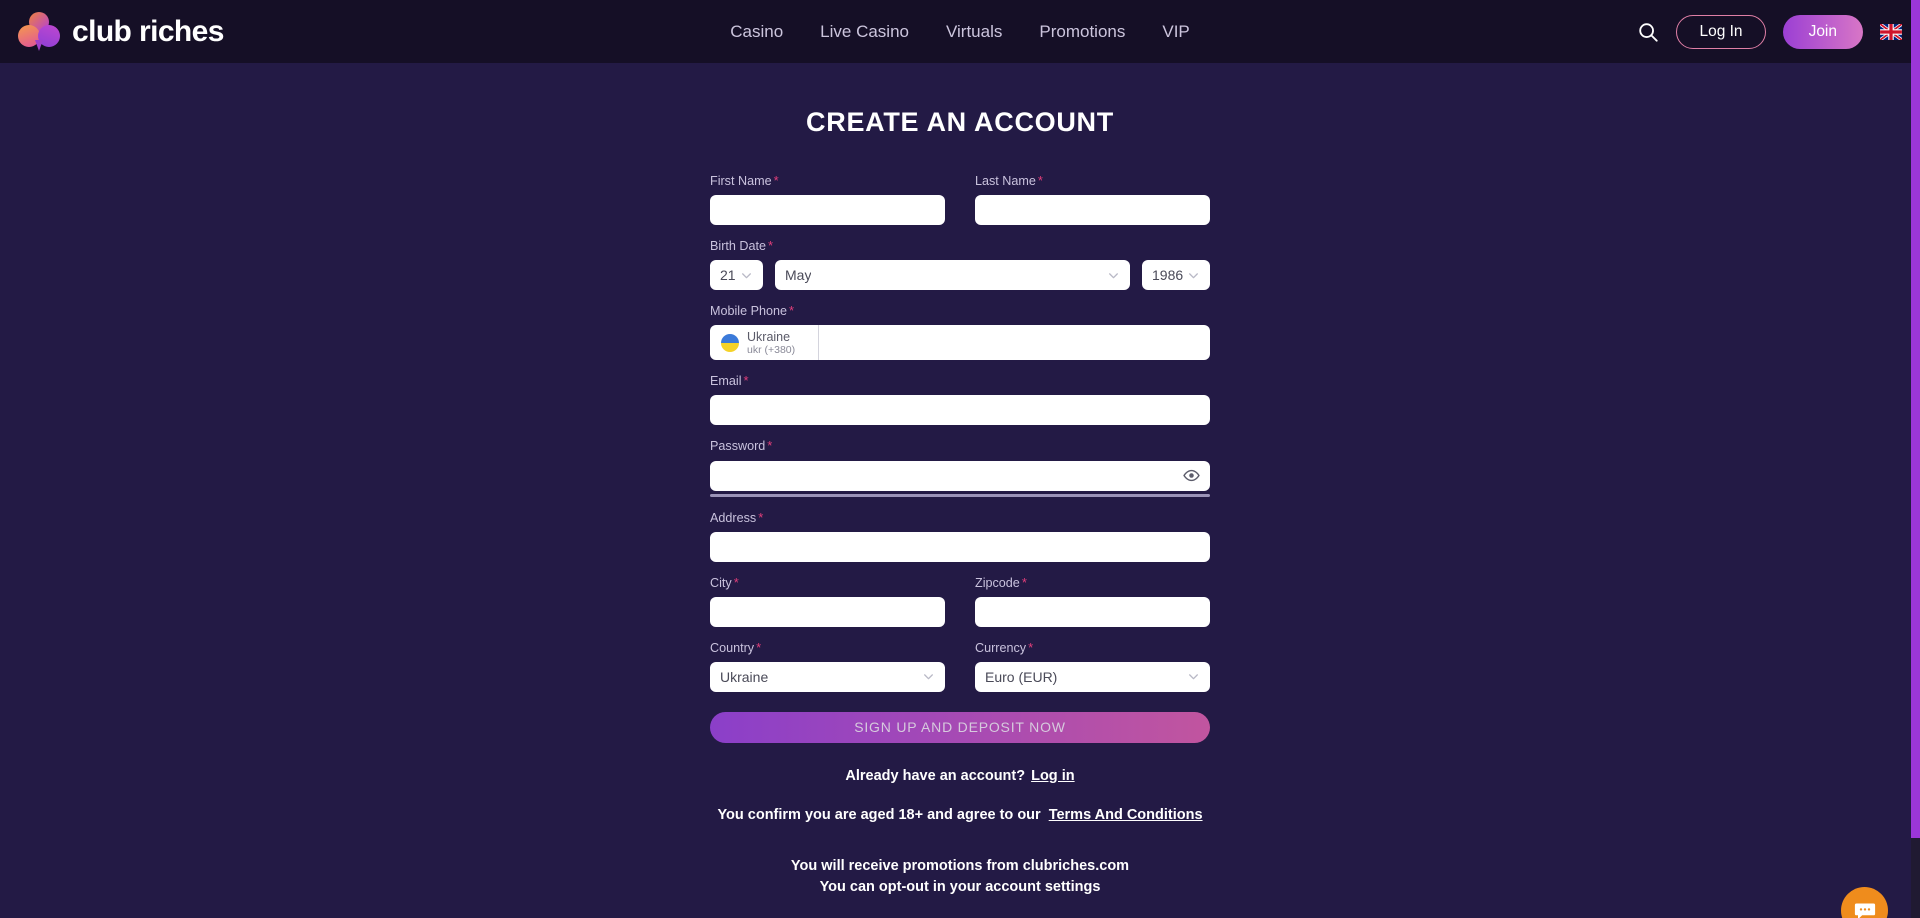  What do you see at coordinates (960, 246) in the screenshot?
I see `birth-date-label: Birth Date *` at bounding box center [960, 246].